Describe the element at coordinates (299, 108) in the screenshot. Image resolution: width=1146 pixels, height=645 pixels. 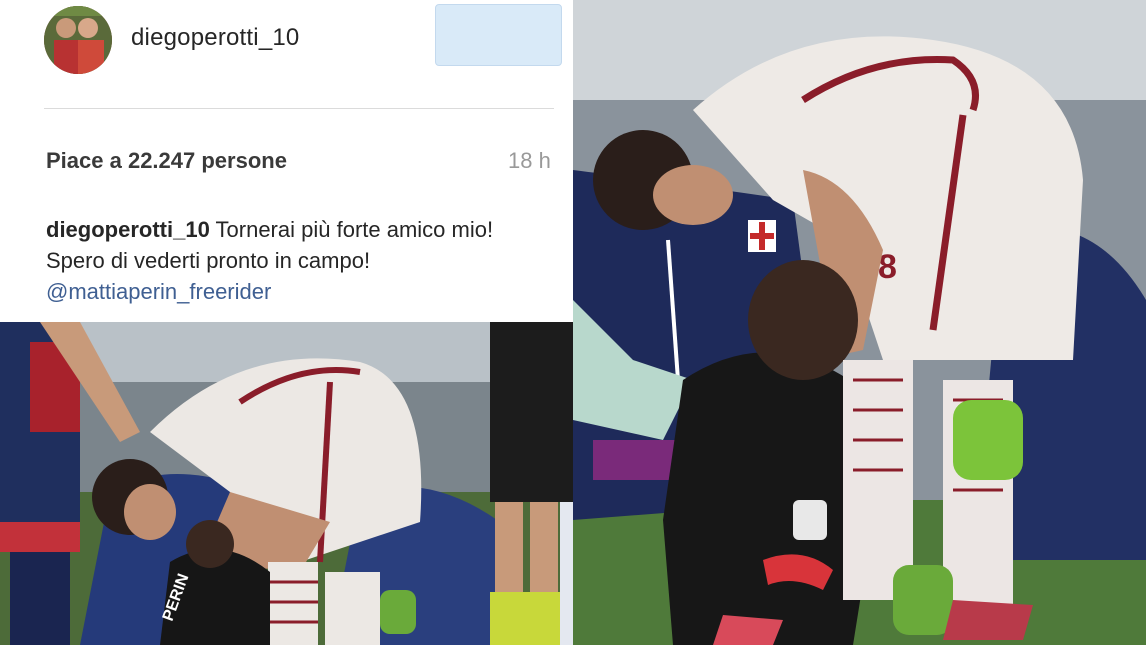
I see `header-divider` at that location.